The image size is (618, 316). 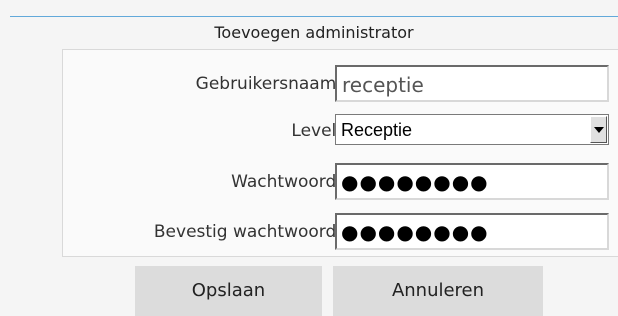 I want to click on password-label: Wachtwoord:, so click(x=286, y=182).